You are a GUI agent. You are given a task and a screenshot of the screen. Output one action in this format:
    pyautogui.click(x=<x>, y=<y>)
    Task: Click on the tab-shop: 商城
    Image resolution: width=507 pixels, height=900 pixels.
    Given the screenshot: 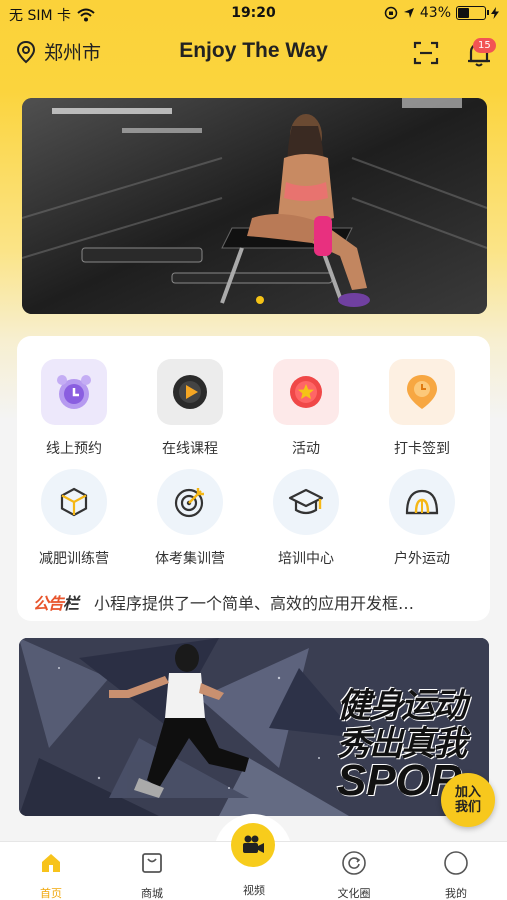 What is the action you would take?
    pyautogui.click(x=152, y=875)
    